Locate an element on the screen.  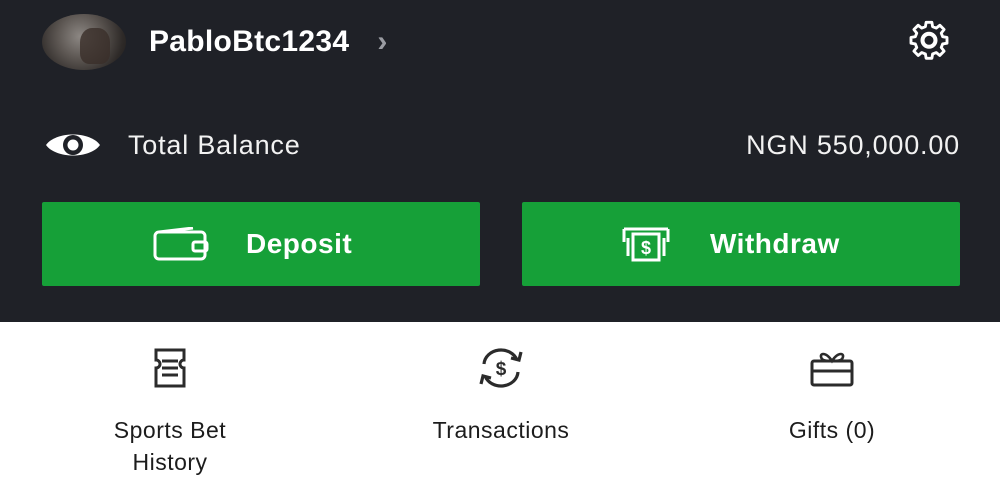
deposit-button: Deposit is located at coordinates (261, 244).